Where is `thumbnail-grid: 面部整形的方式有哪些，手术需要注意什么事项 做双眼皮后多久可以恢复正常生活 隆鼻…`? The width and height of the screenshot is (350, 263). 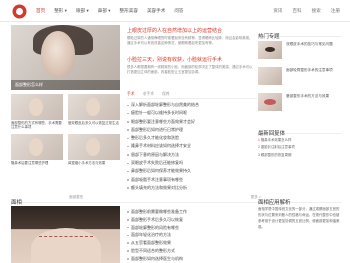 thumbnail-grid: 面部整形的方式有哪些，手术需要注意什么事项 做双眼皮后多久可以恢复正常生活 隆鼻… is located at coordinates (65, 129).